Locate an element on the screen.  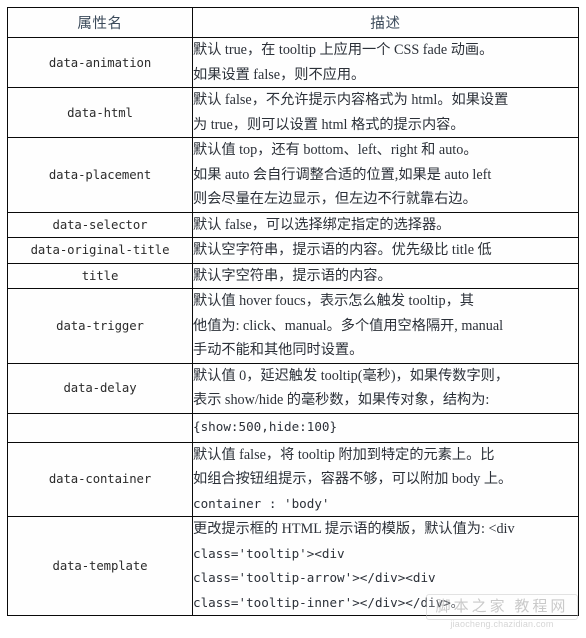
description-line: 表示 show/hide 的毫秒数，如果传对象，结构为: is located at coordinates (341, 400).